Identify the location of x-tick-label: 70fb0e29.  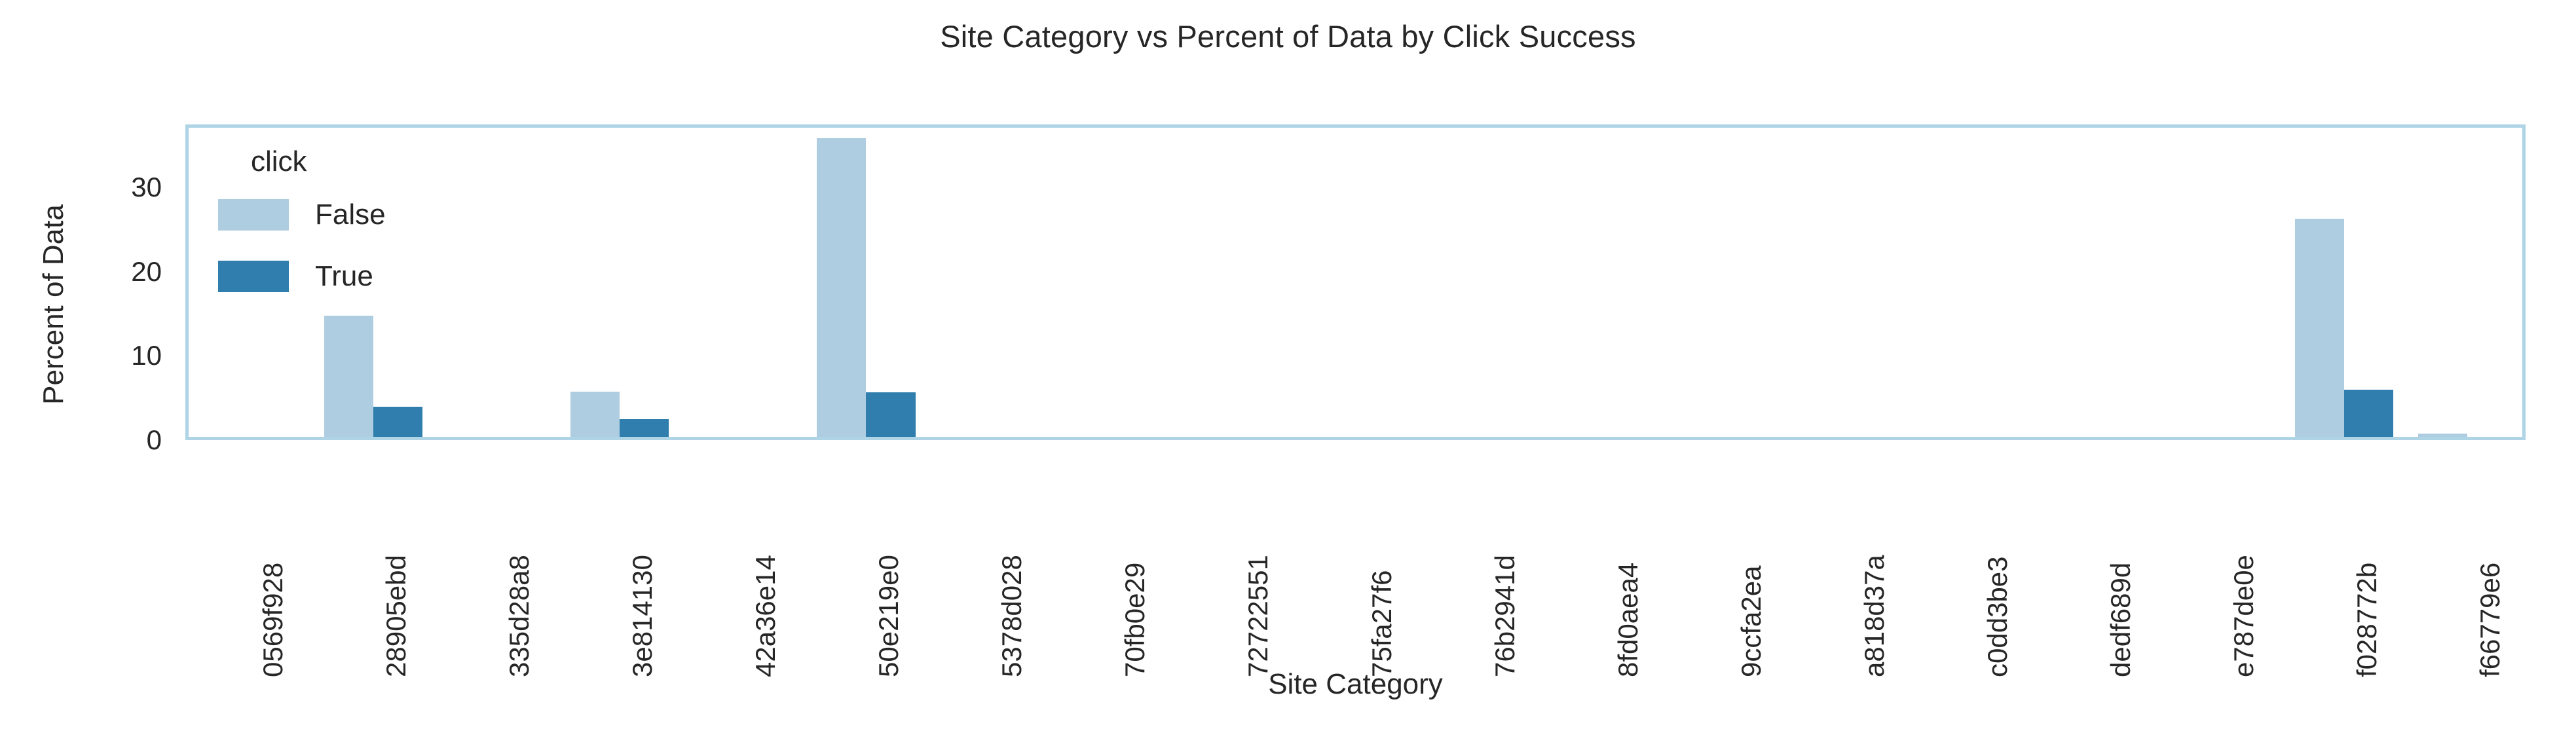
(1135, 619).